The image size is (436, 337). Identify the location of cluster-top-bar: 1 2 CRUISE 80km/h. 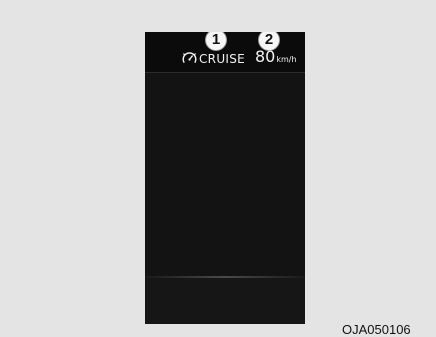
(225, 52).